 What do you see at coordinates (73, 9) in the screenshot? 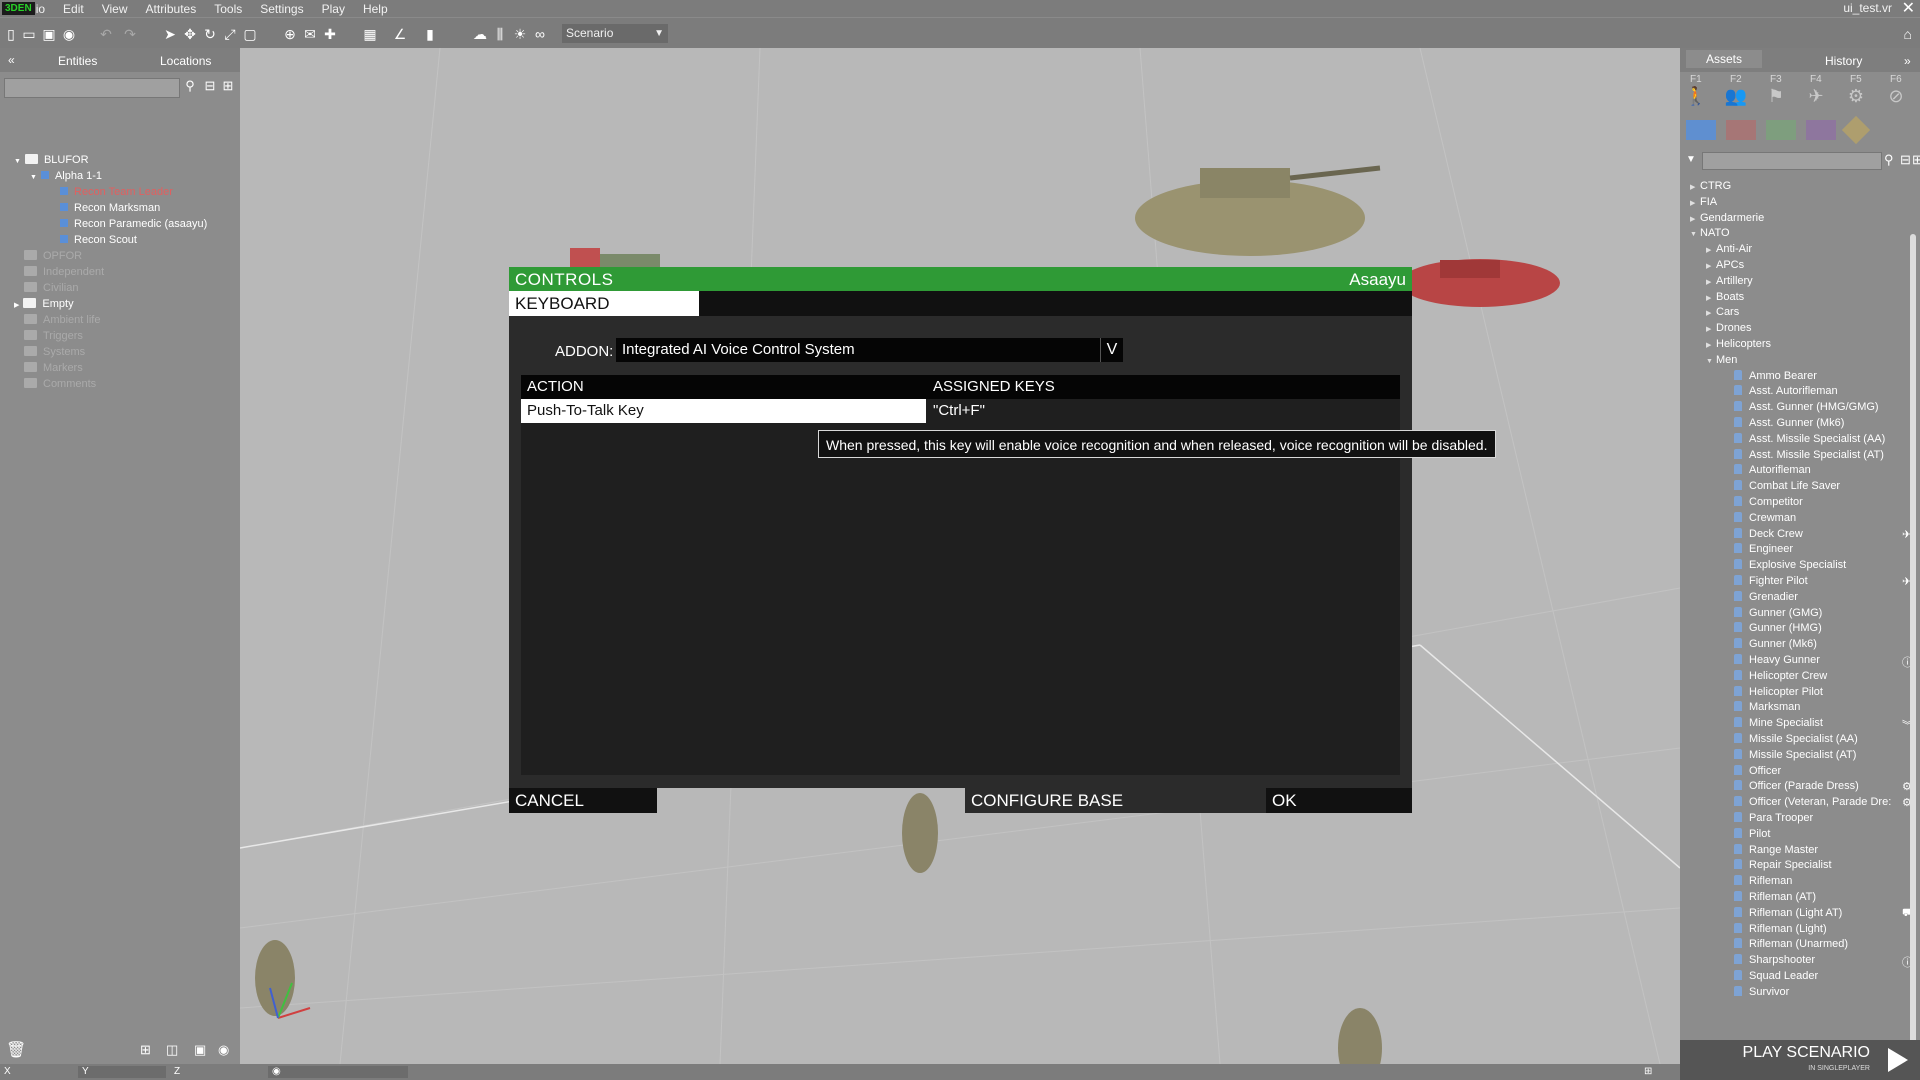
I see `menu-edit: Edit` at bounding box center [73, 9].